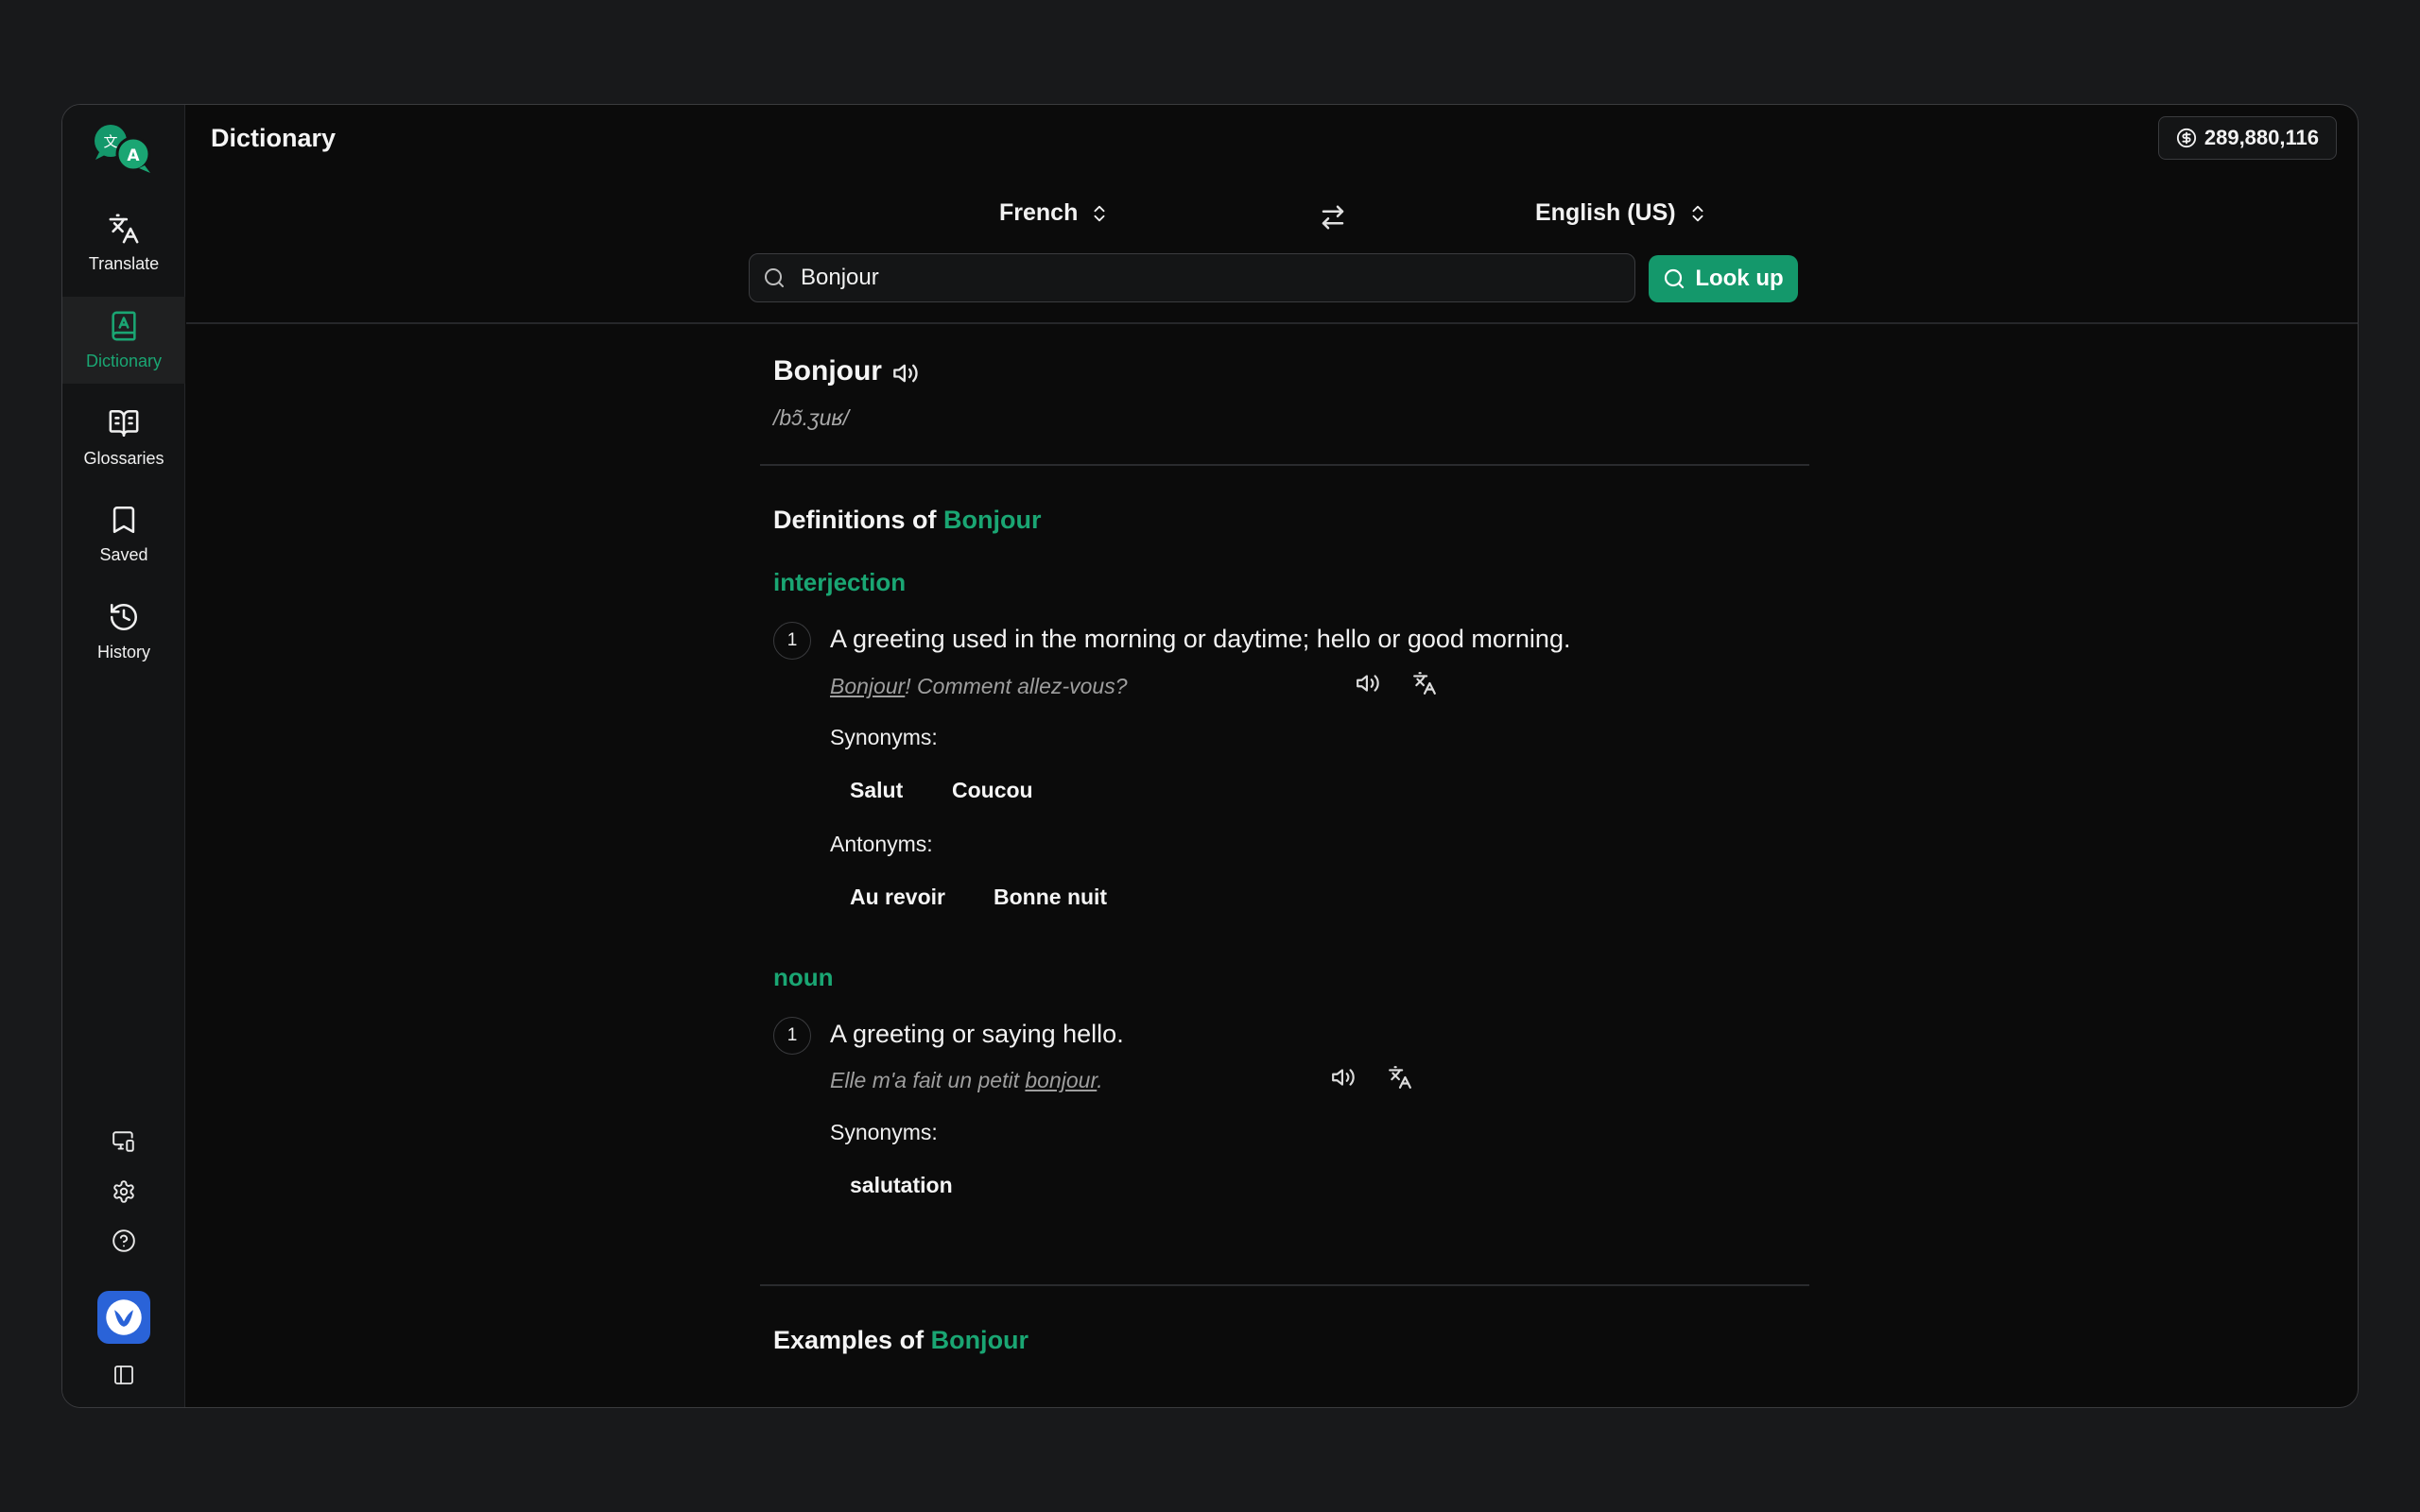 The height and width of the screenshot is (1512, 2420). Describe the element at coordinates (124, 1241) in the screenshot. I see `help-icon` at that location.